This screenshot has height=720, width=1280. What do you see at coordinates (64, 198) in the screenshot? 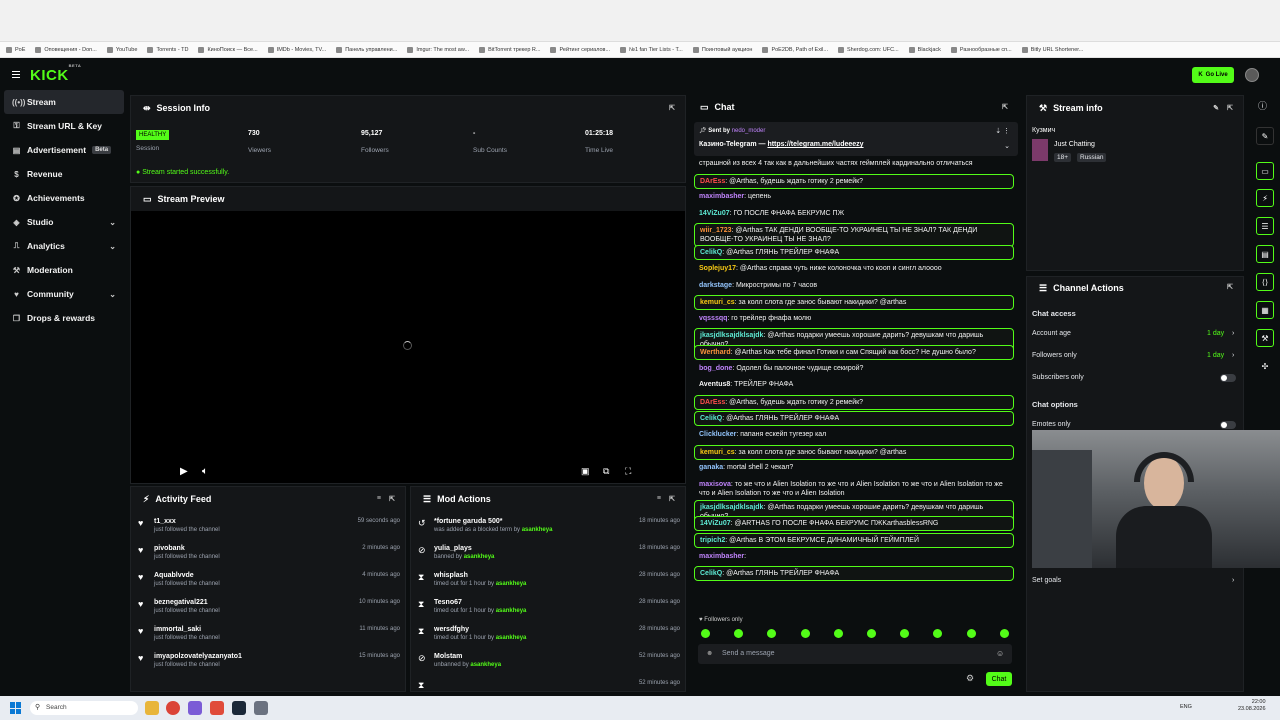
I see `sidebar-item-achievements: ✪ Achievements` at bounding box center [64, 198].